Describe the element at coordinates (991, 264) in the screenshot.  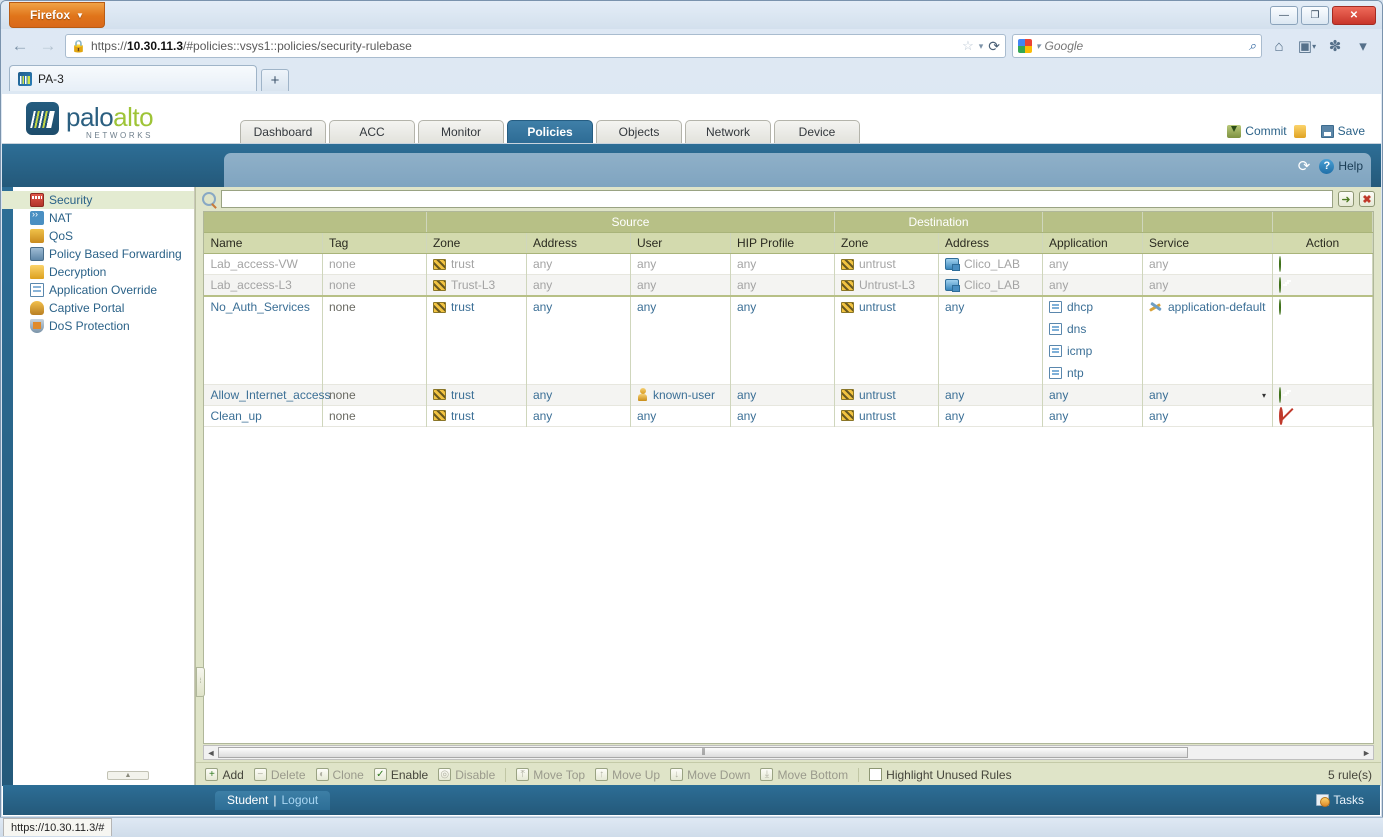
I see `cell-dest-address: Clico_LAB` at that location.